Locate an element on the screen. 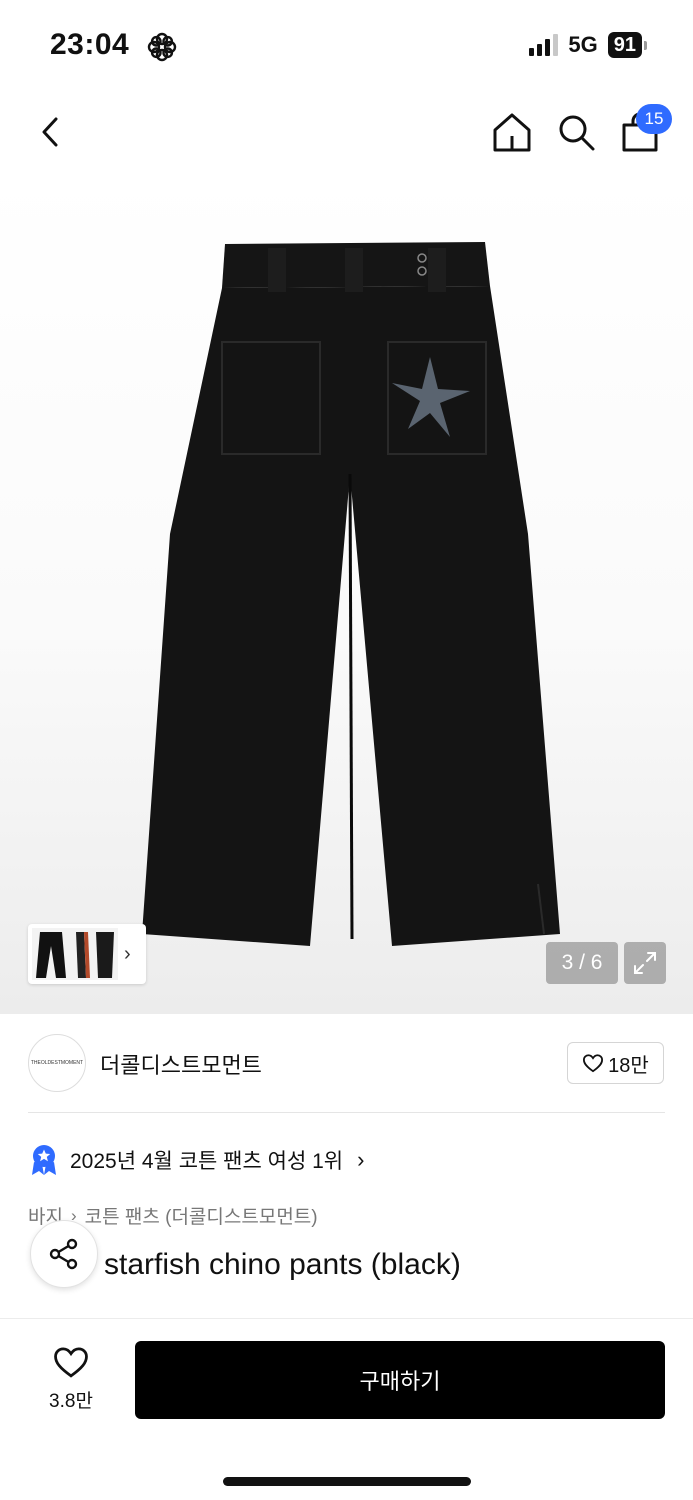 The image size is (693, 1500). expand-image-button is located at coordinates (645, 963).